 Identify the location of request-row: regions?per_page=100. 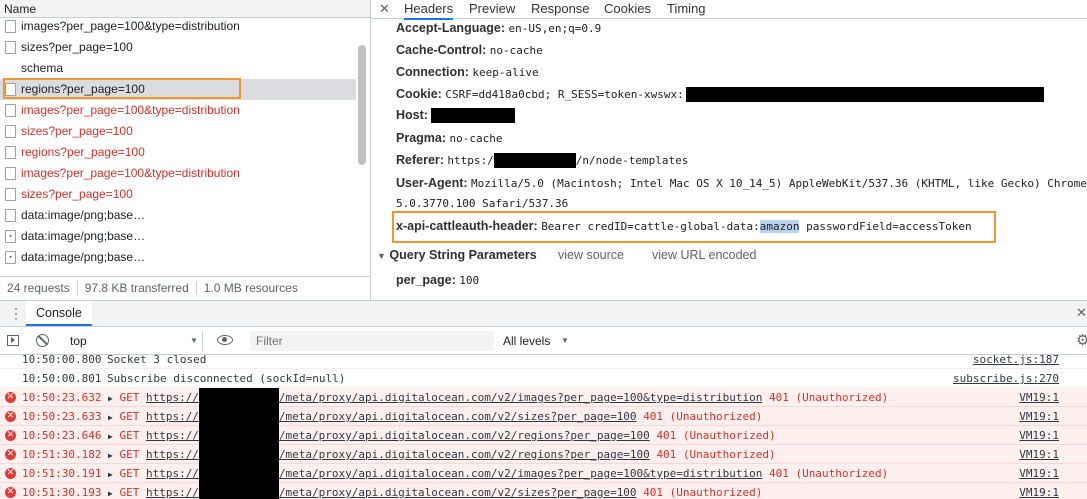
(178, 152).